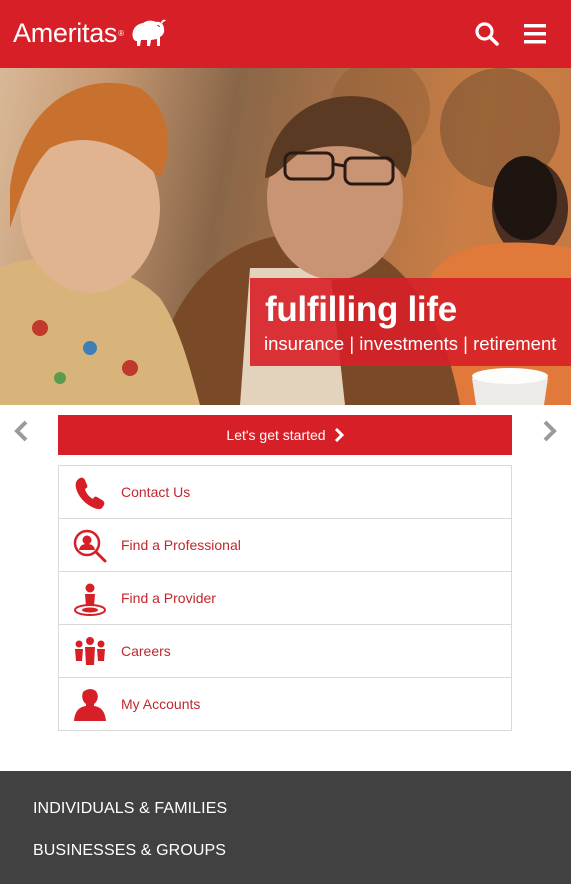  Describe the element at coordinates (22, 431) in the screenshot. I see `chevron-left-icon` at that location.